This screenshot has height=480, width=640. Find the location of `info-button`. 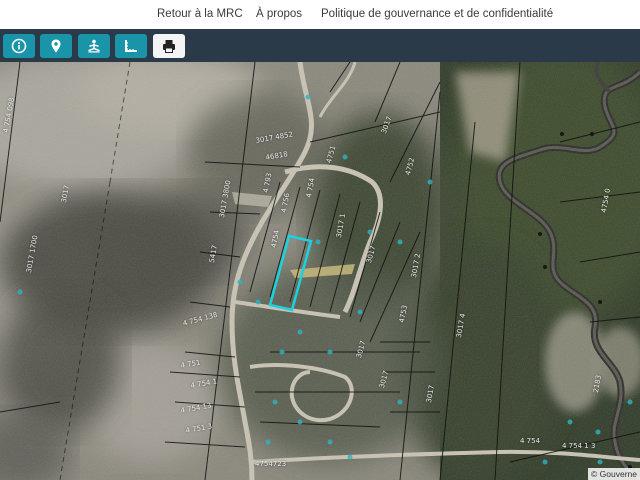

info-button is located at coordinates (19, 46).